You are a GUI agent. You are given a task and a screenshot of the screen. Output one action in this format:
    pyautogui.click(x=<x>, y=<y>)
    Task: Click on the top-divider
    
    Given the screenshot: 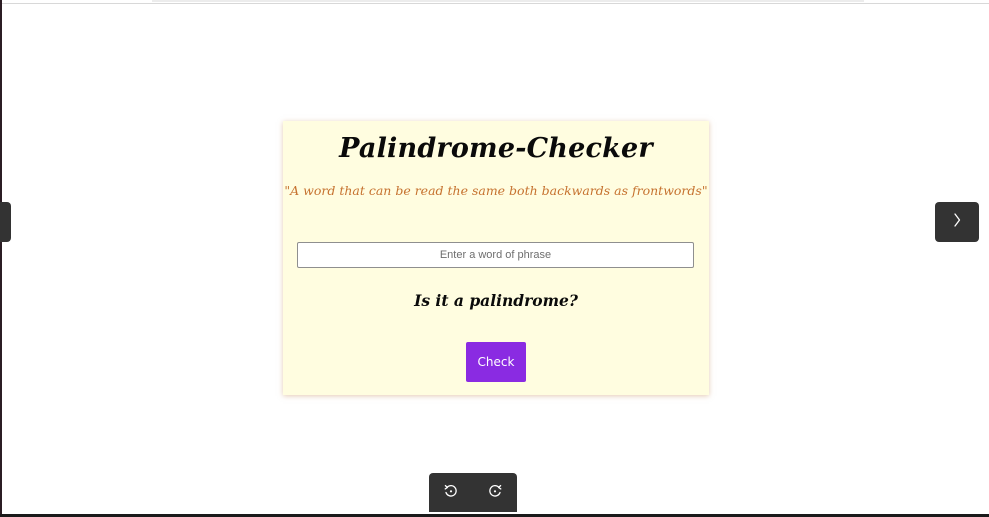 What is the action you would take?
    pyautogui.click(x=494, y=3)
    